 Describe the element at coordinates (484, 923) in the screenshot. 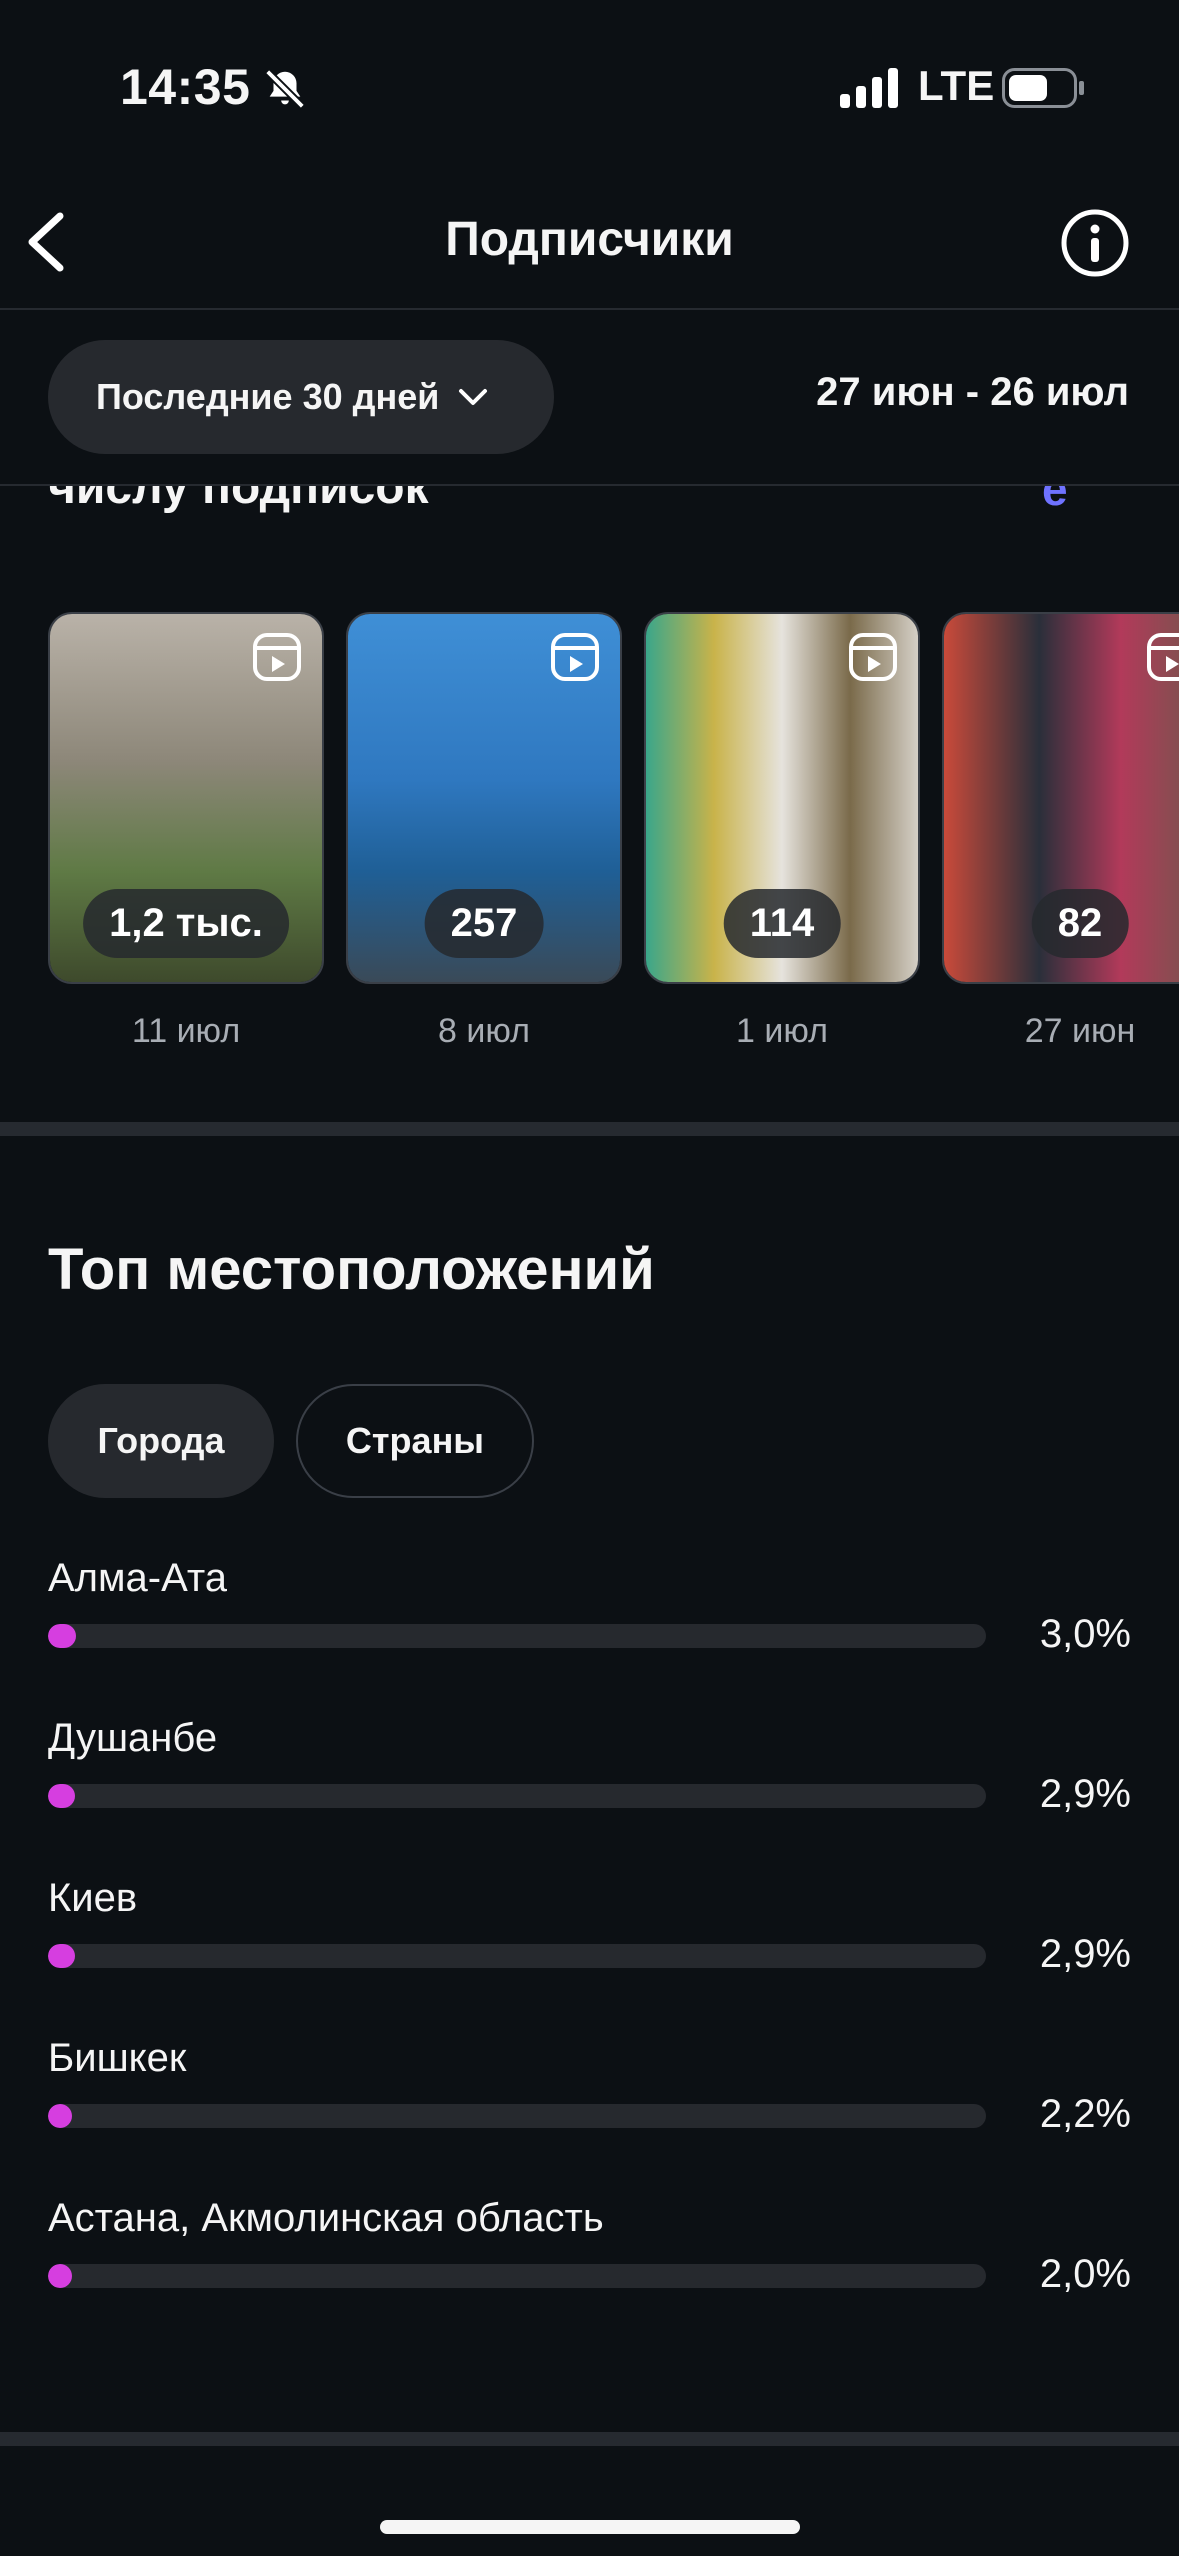

I see `reel-count: 257` at that location.